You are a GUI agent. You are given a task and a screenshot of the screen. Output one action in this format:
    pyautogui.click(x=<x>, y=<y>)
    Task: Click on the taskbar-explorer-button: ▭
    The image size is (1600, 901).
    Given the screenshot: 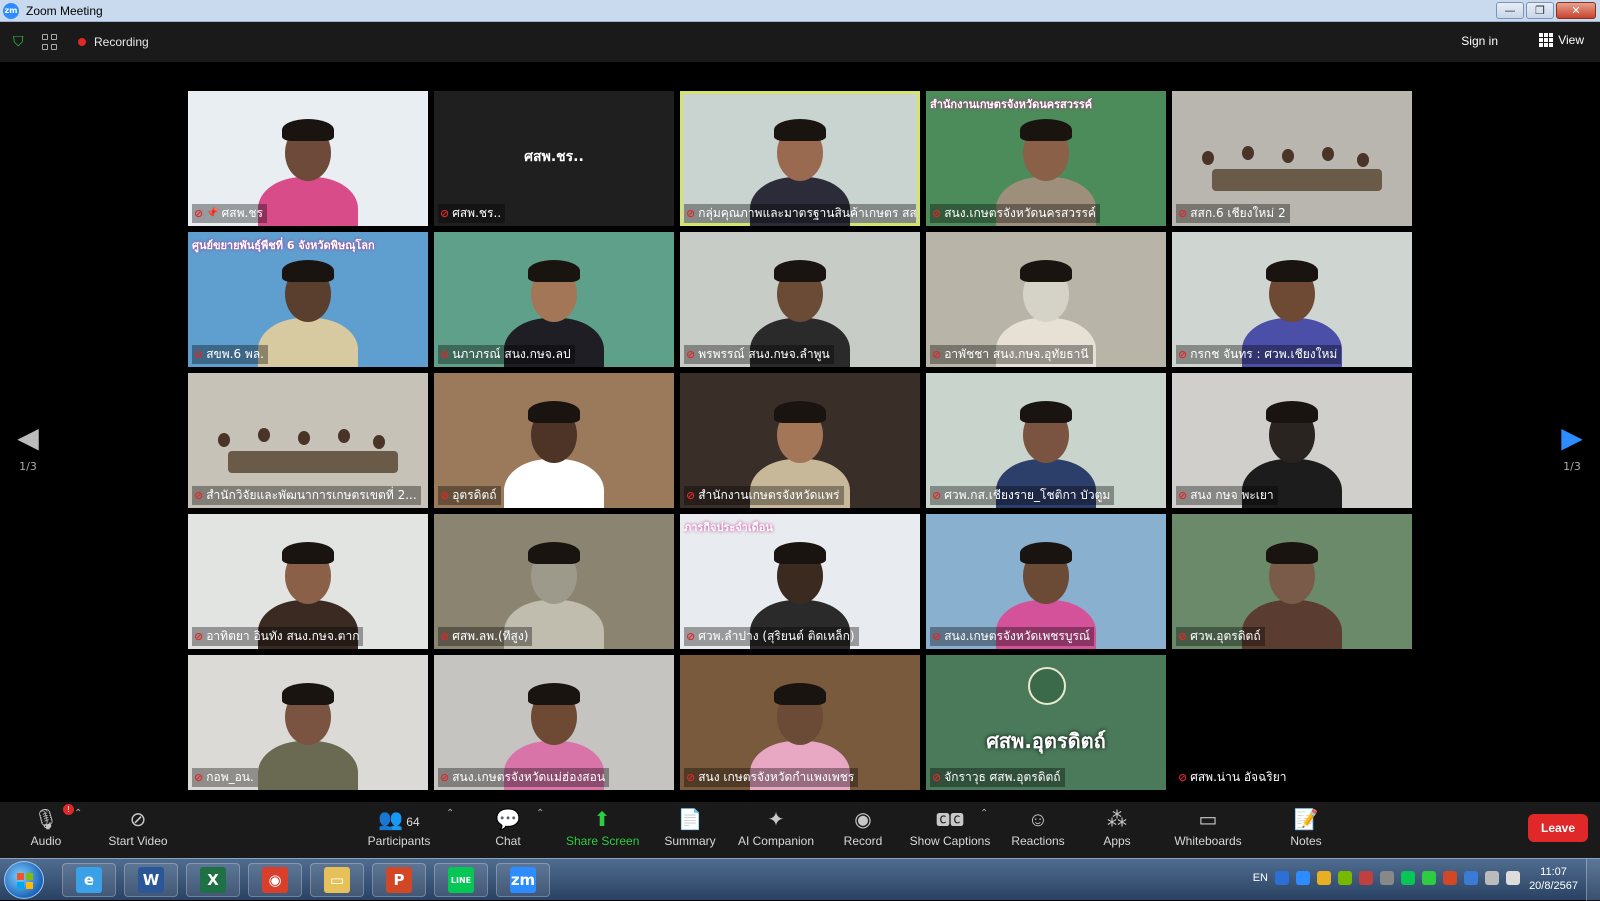 What is the action you would take?
    pyautogui.click(x=337, y=880)
    